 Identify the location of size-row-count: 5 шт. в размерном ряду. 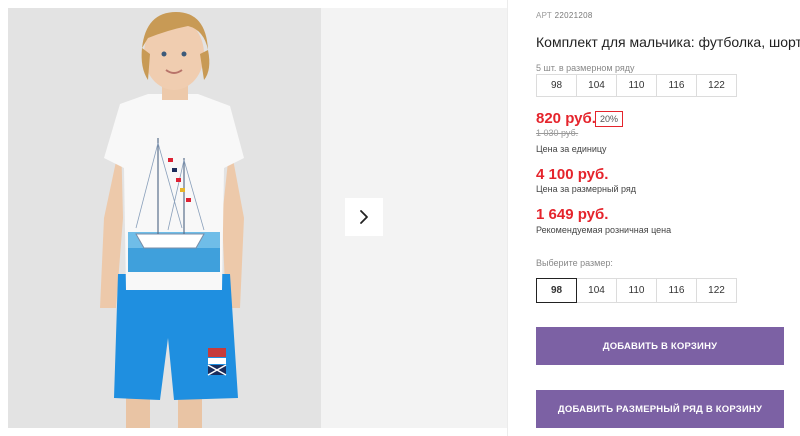
(585, 68).